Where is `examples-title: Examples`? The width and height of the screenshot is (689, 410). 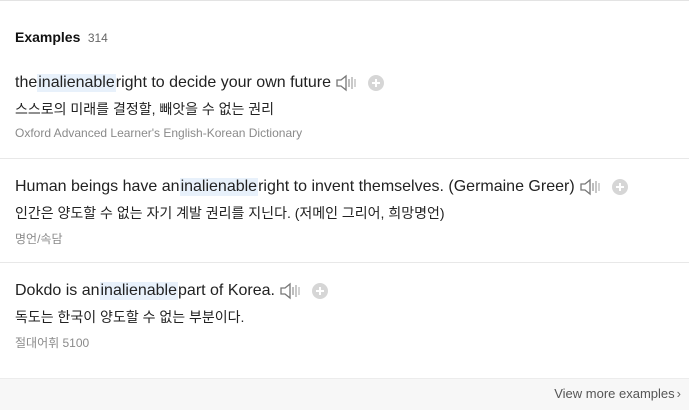 examples-title: Examples is located at coordinates (48, 37).